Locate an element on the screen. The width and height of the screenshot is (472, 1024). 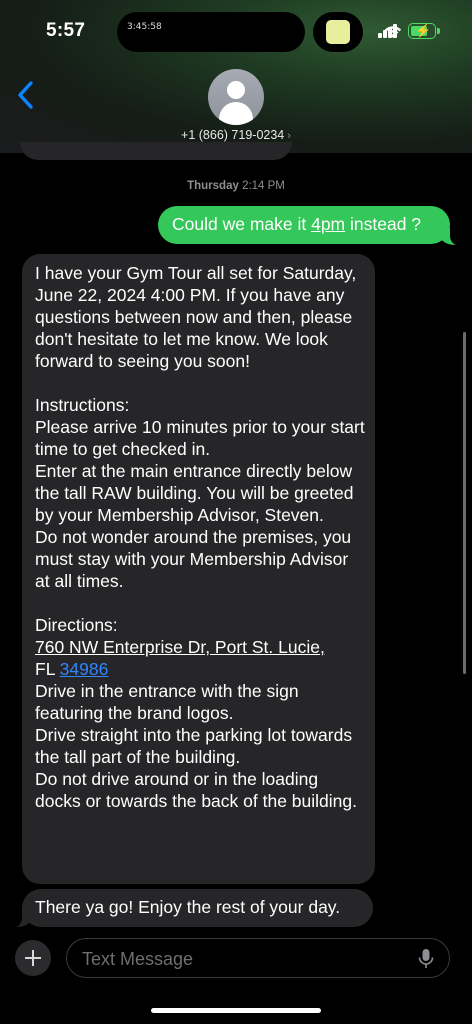
contact-name: +1 (866) 719-0234 › is located at coordinates (236, 135).